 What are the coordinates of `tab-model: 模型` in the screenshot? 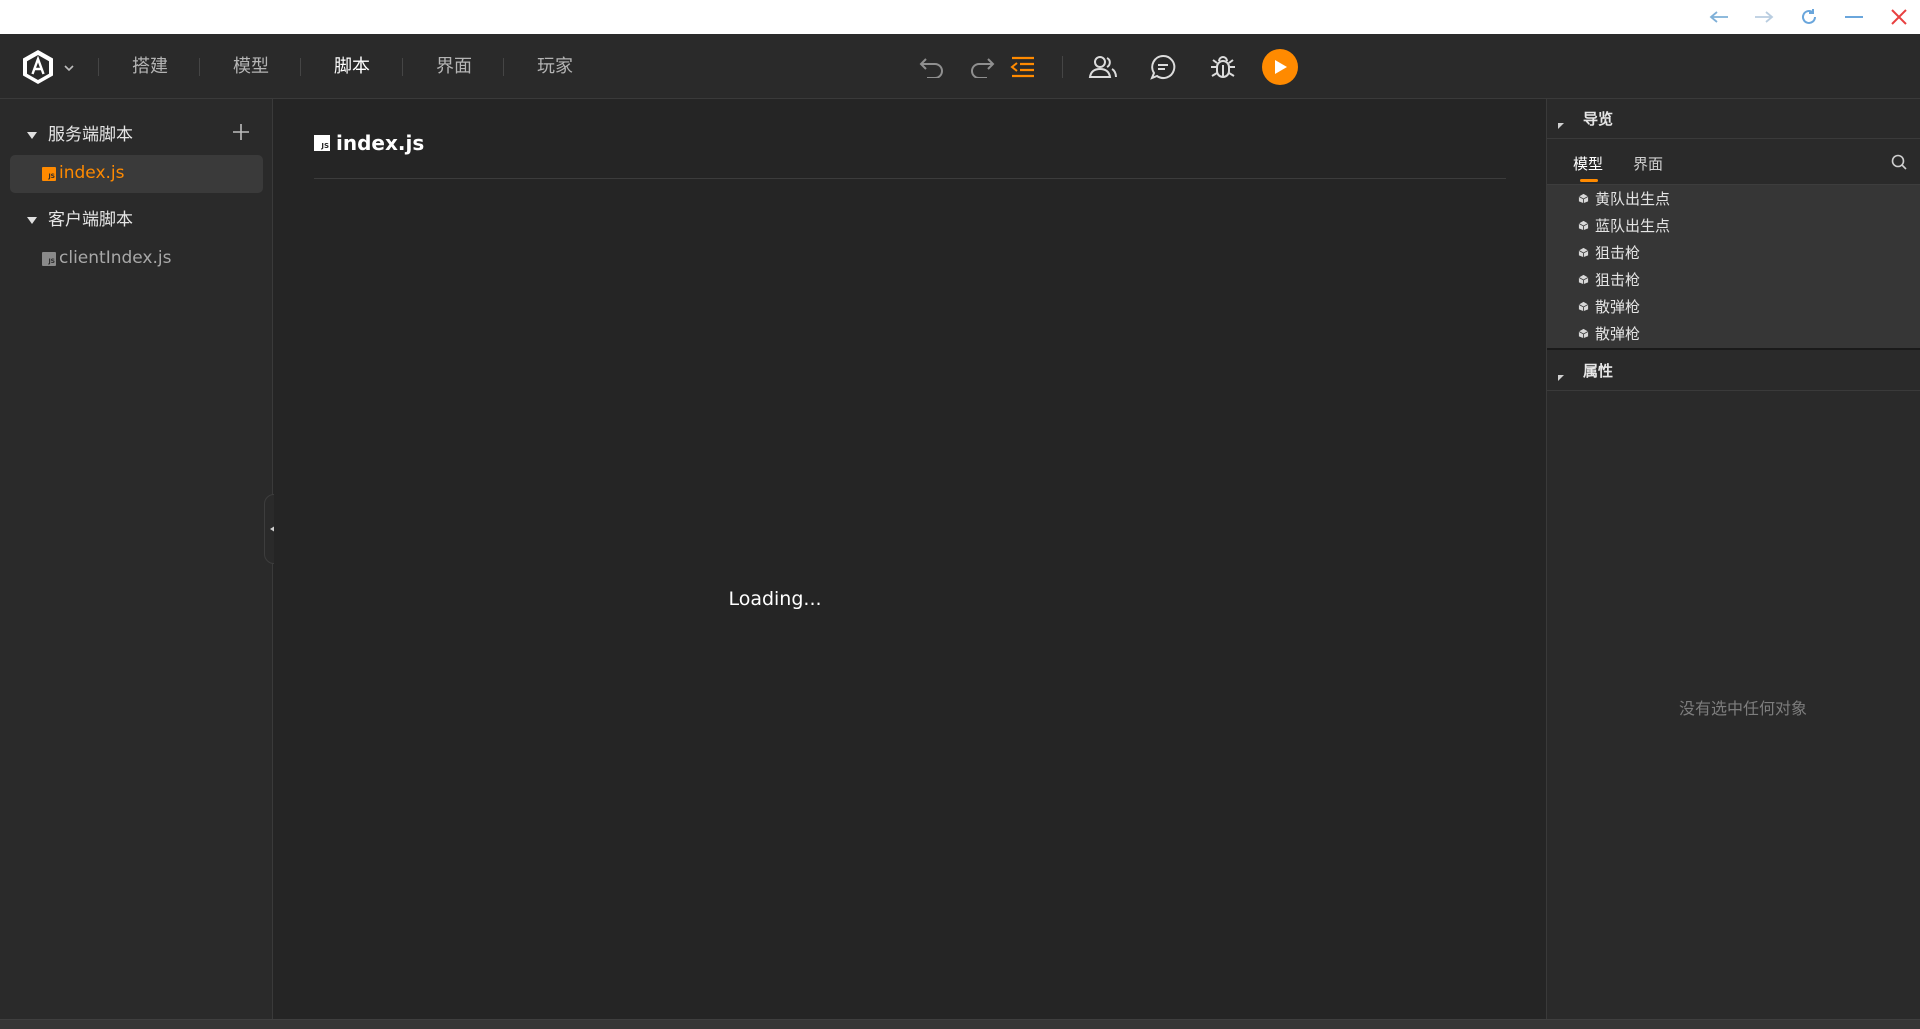 It's located at (251, 67).